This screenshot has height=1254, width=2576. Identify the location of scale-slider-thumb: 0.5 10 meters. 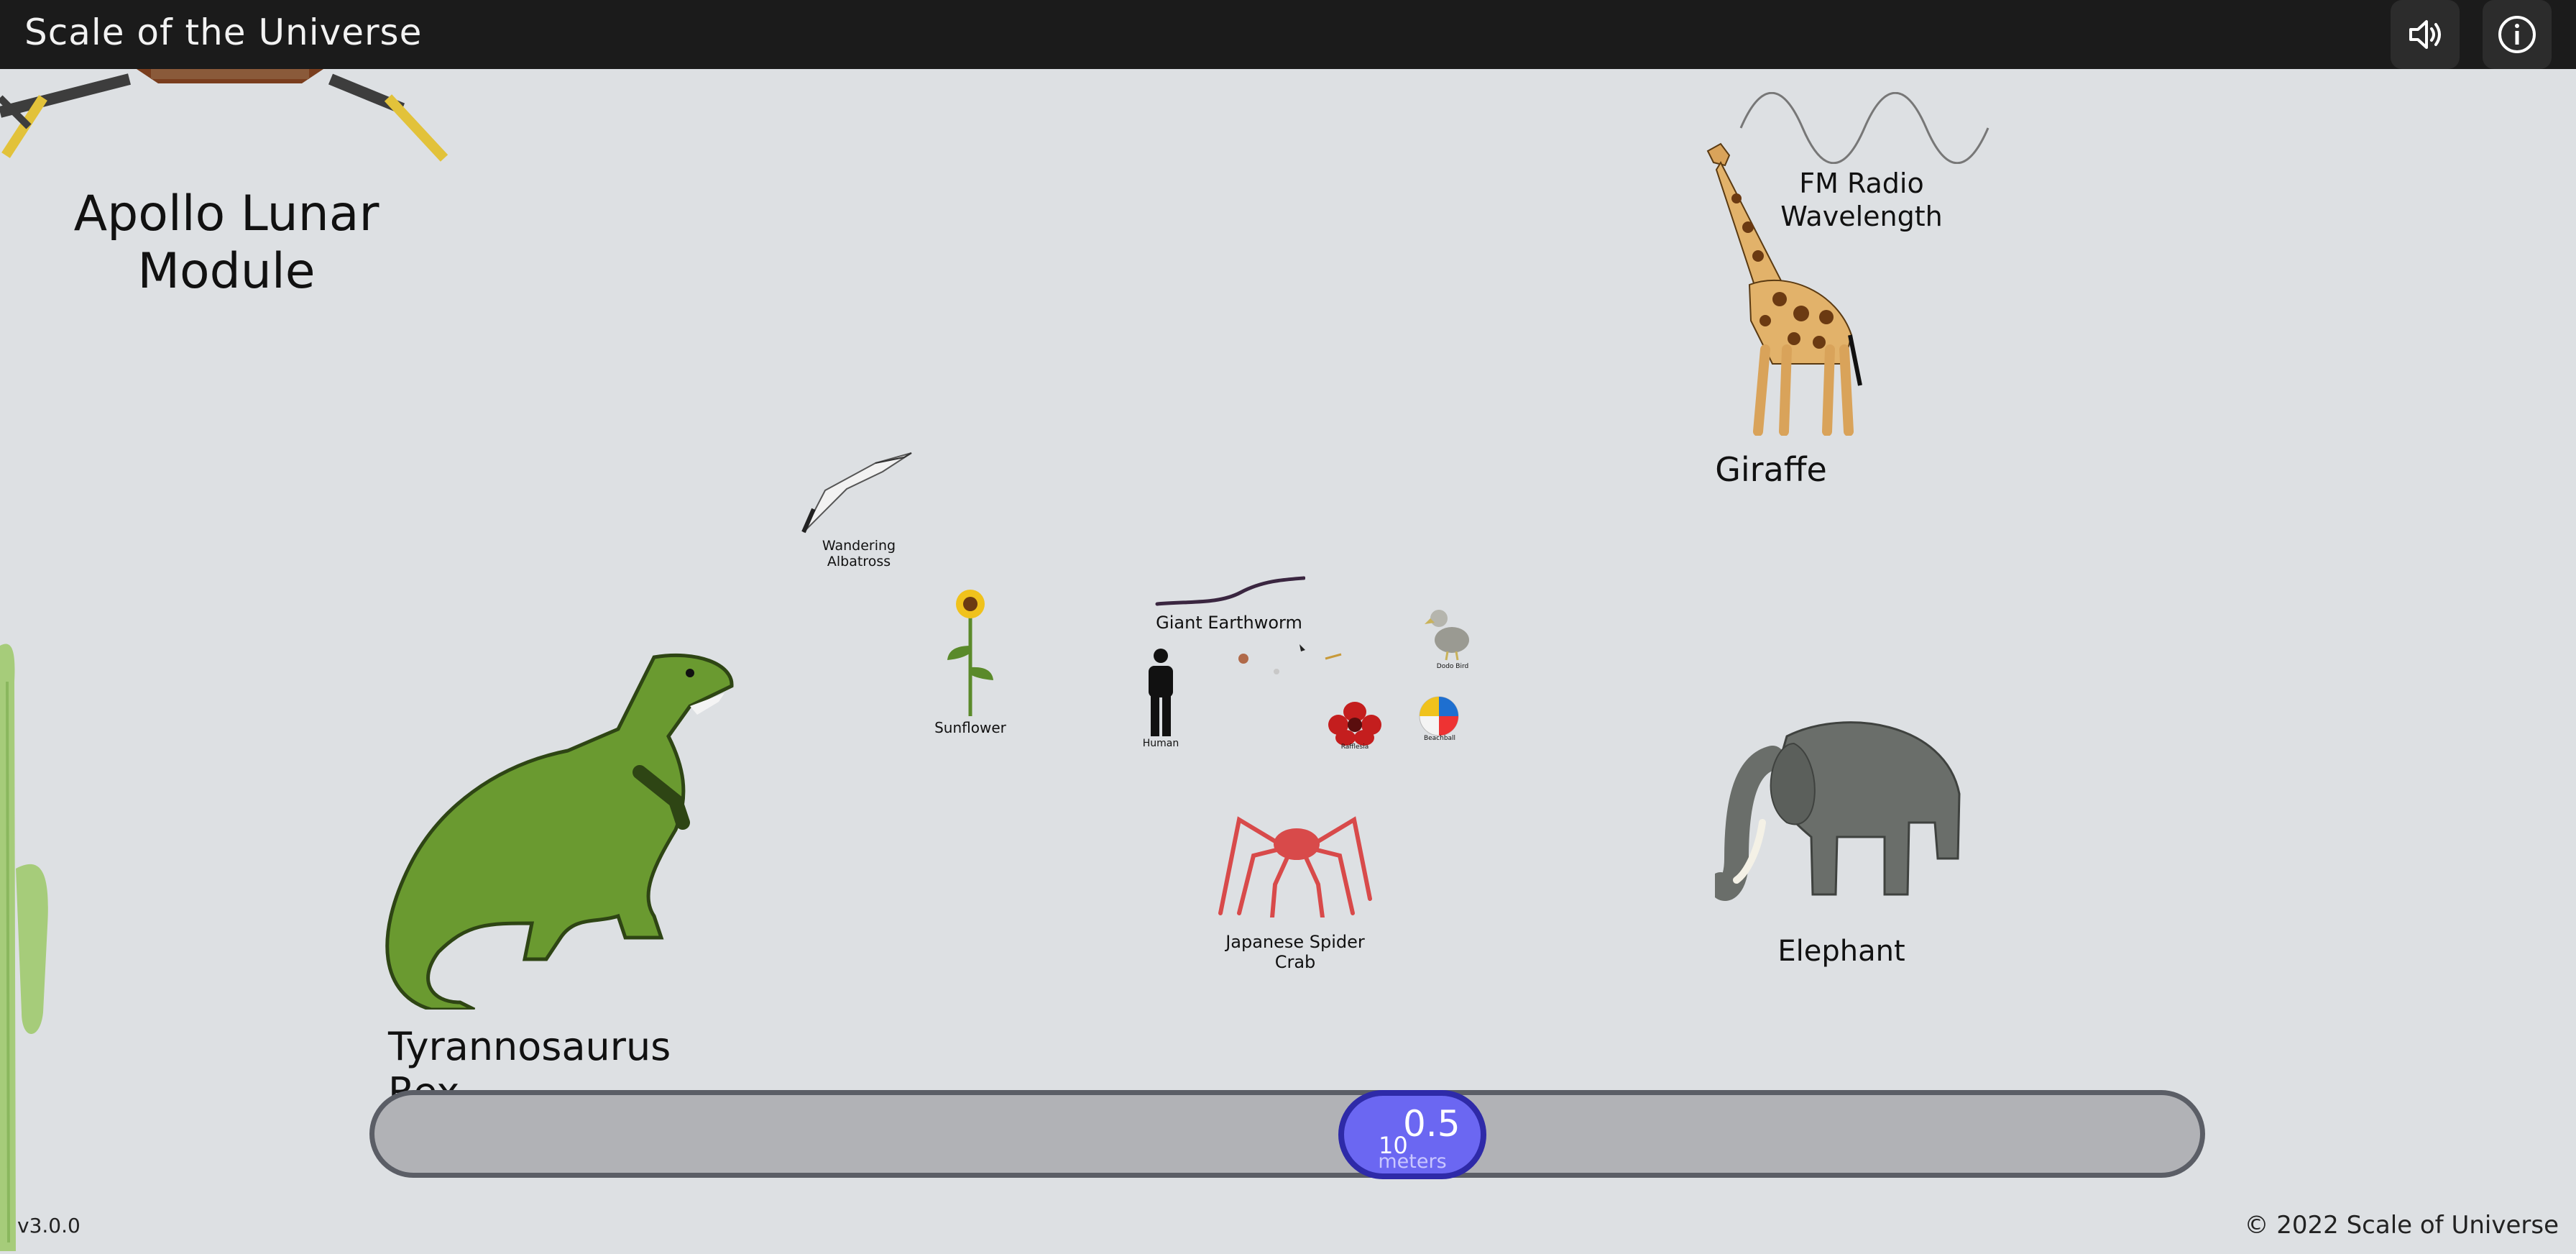
(1412, 1134).